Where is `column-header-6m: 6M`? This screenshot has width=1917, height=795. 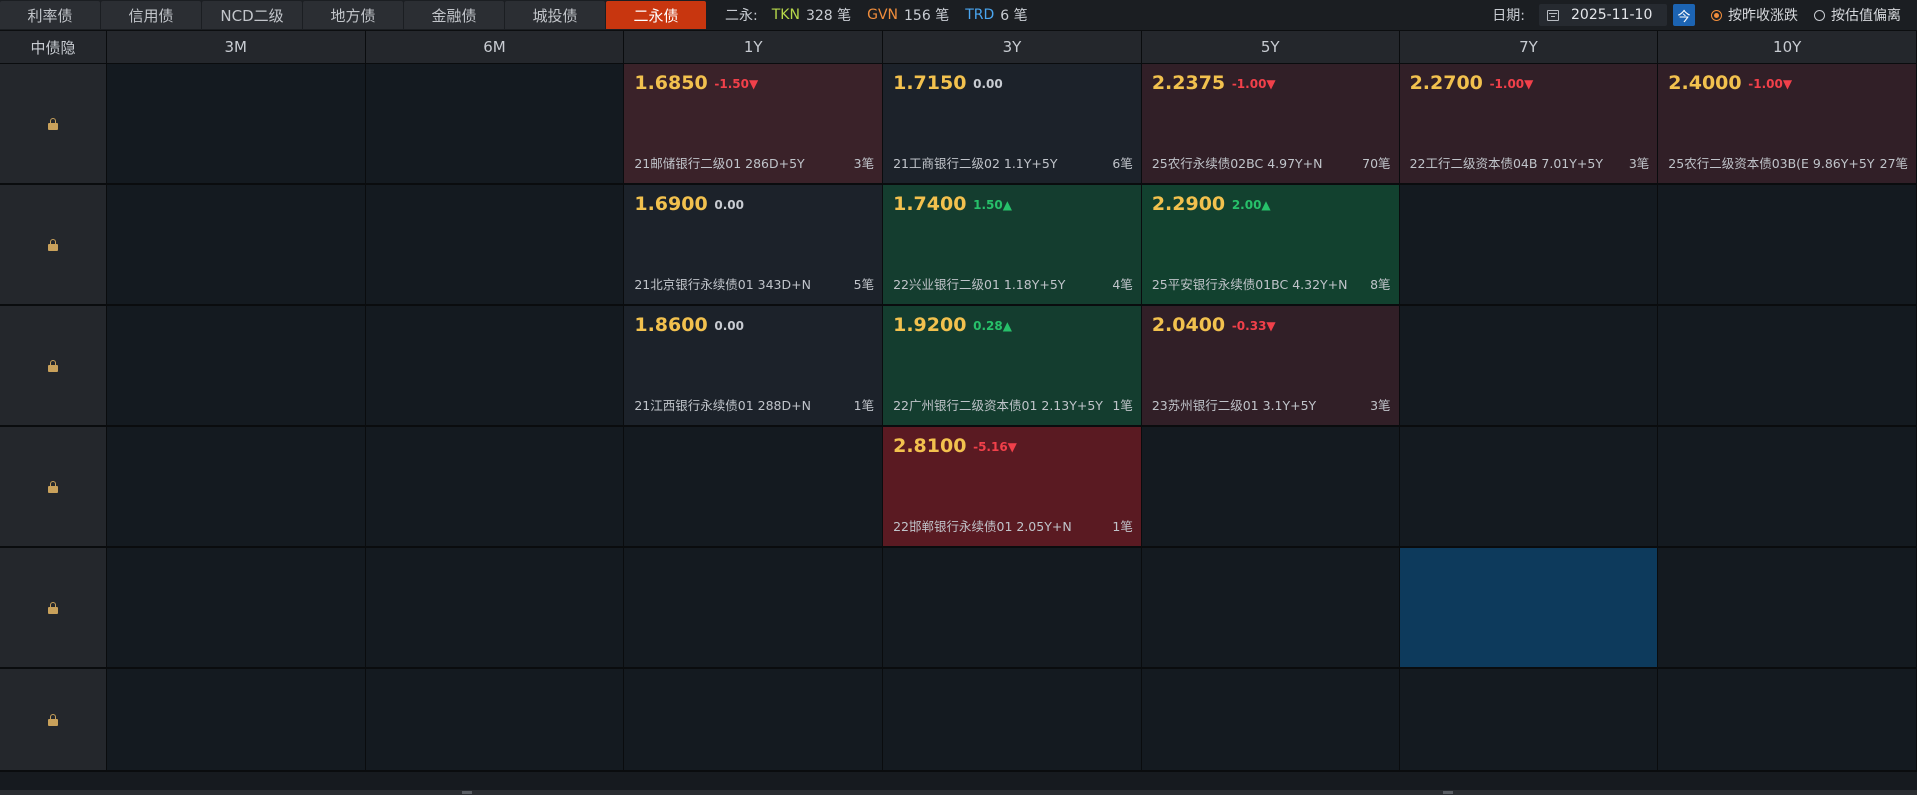
column-header-6m: 6M is located at coordinates (495, 47).